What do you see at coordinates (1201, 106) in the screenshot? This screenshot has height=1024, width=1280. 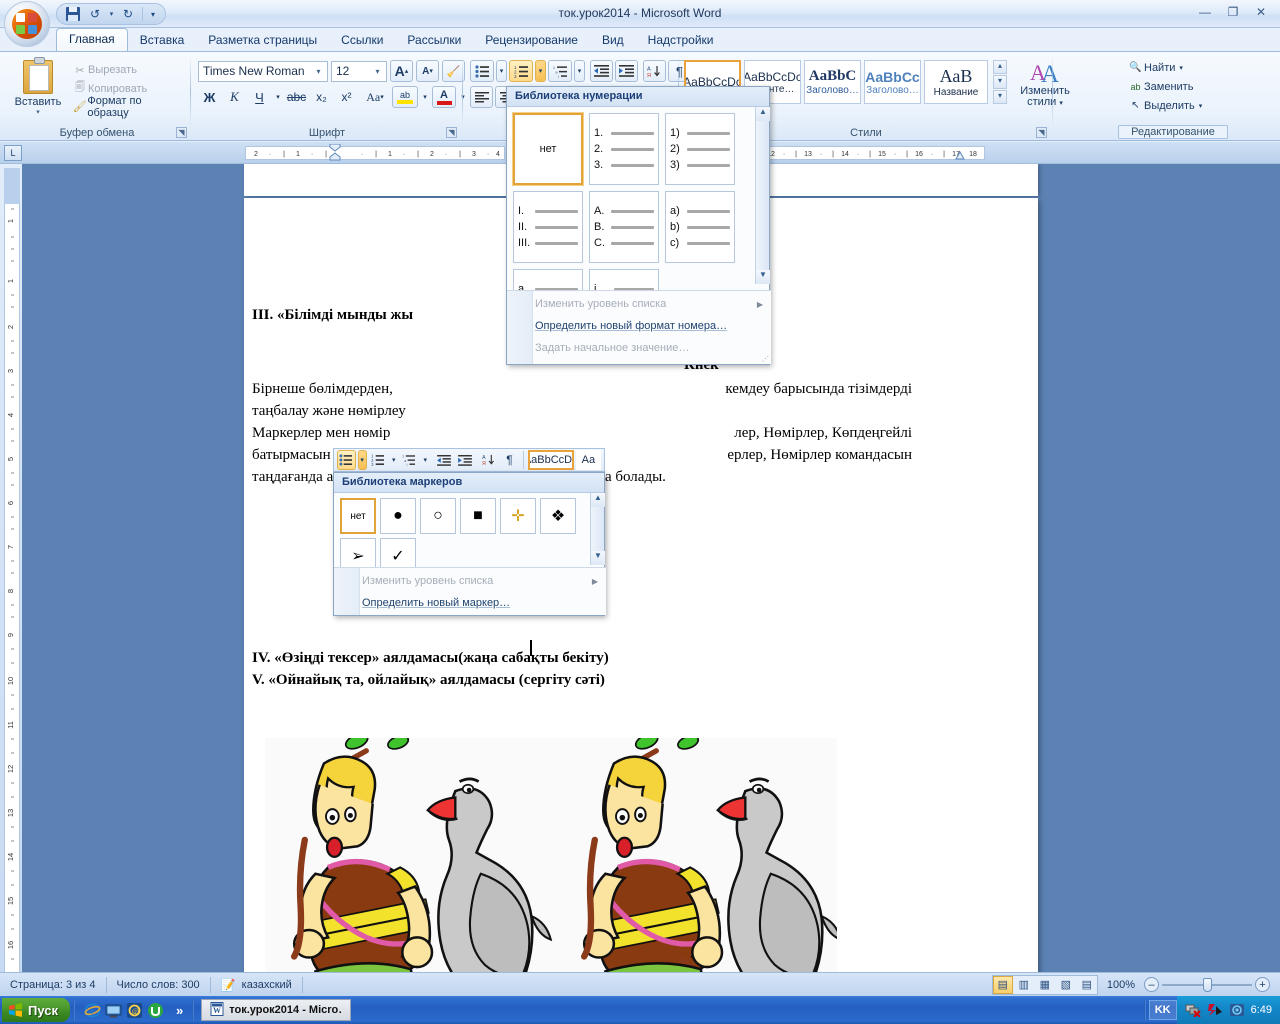 I see `select-dropdown-icon: ▾` at bounding box center [1201, 106].